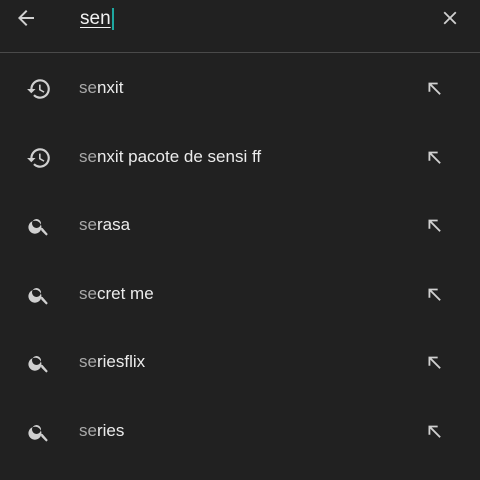 The image size is (480, 480). I want to click on suggestion-text: rasa, so click(113, 225).